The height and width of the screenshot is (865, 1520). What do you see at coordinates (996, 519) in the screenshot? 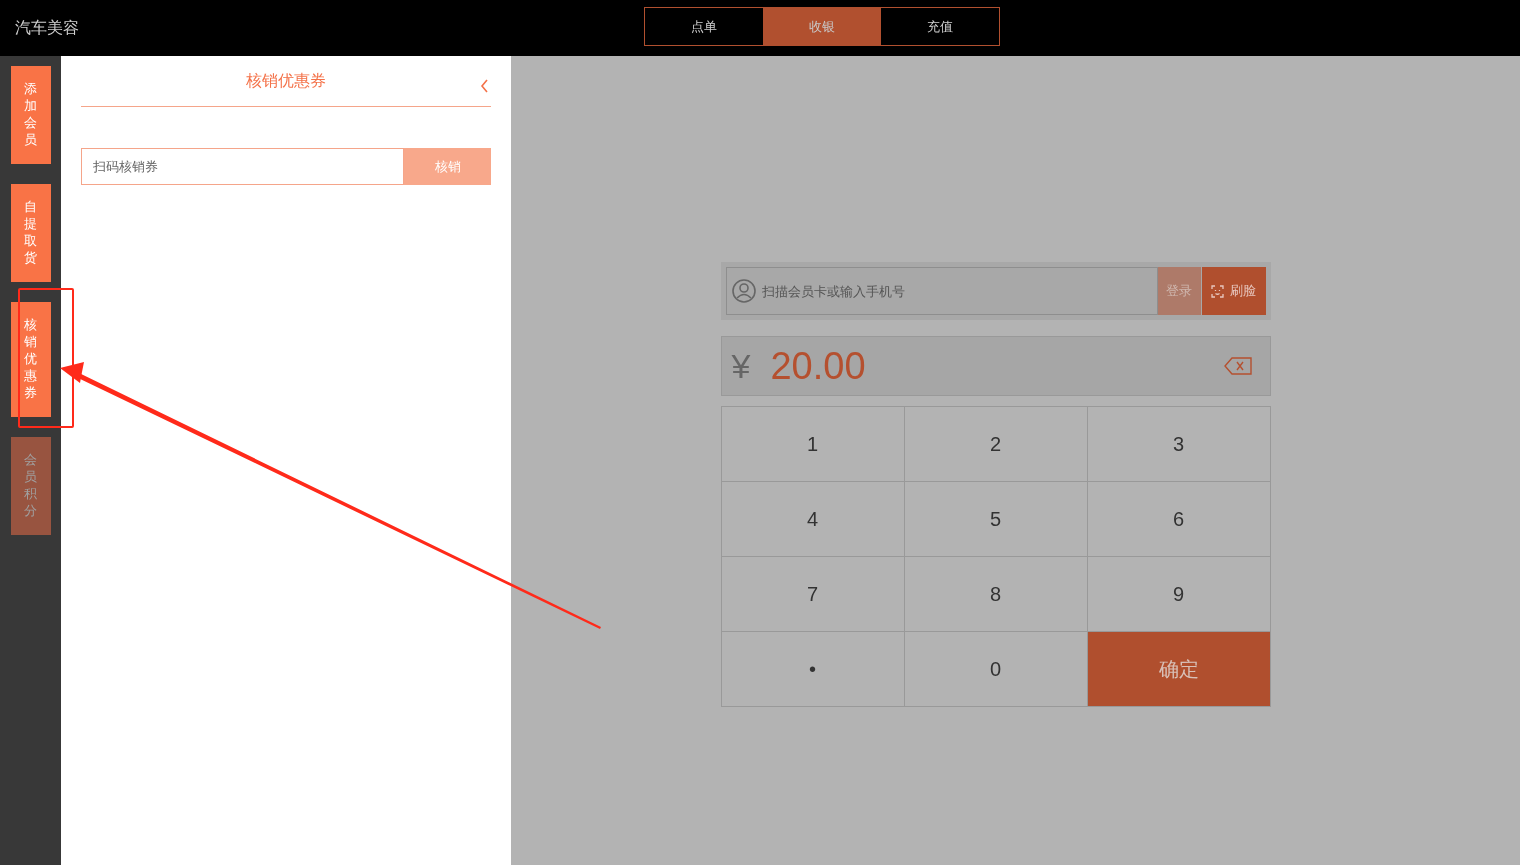
I see `keypad-key: 5` at bounding box center [996, 519].